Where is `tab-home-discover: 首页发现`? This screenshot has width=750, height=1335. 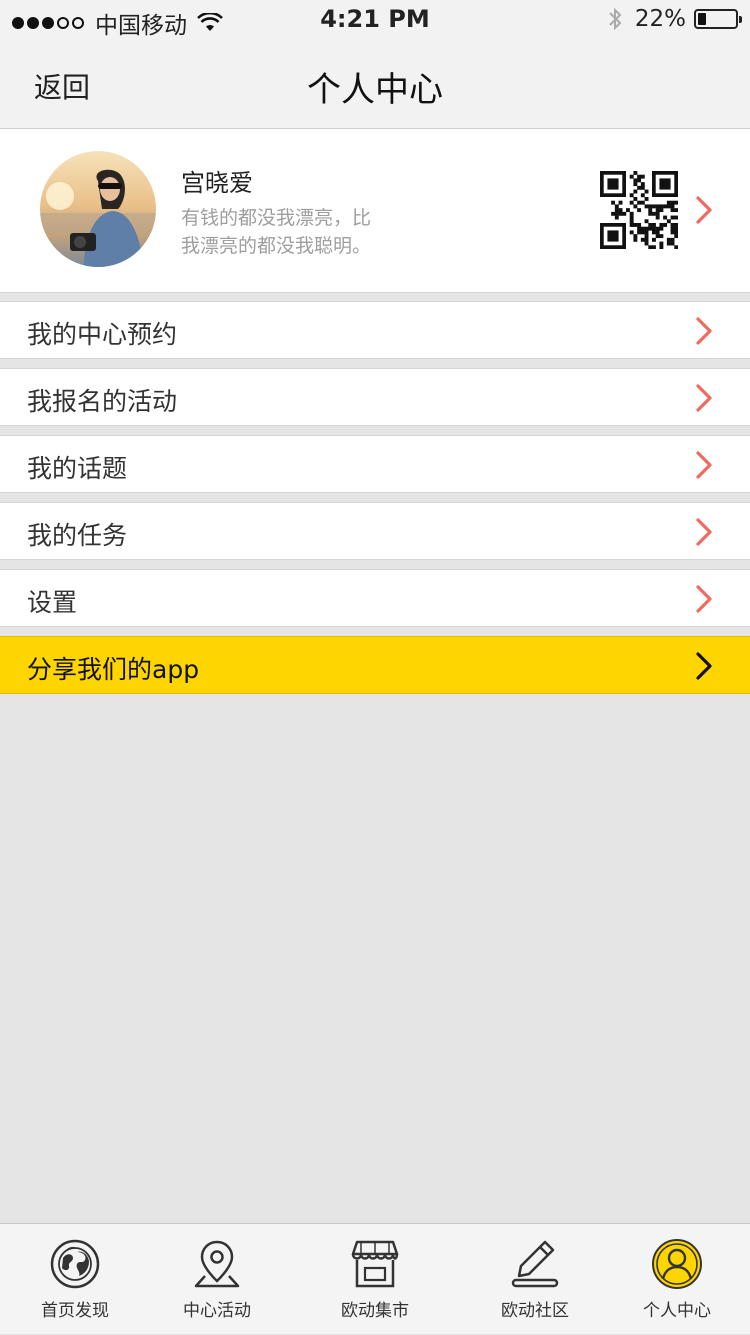 tab-home-discover: 首页发现 is located at coordinates (75, 1279).